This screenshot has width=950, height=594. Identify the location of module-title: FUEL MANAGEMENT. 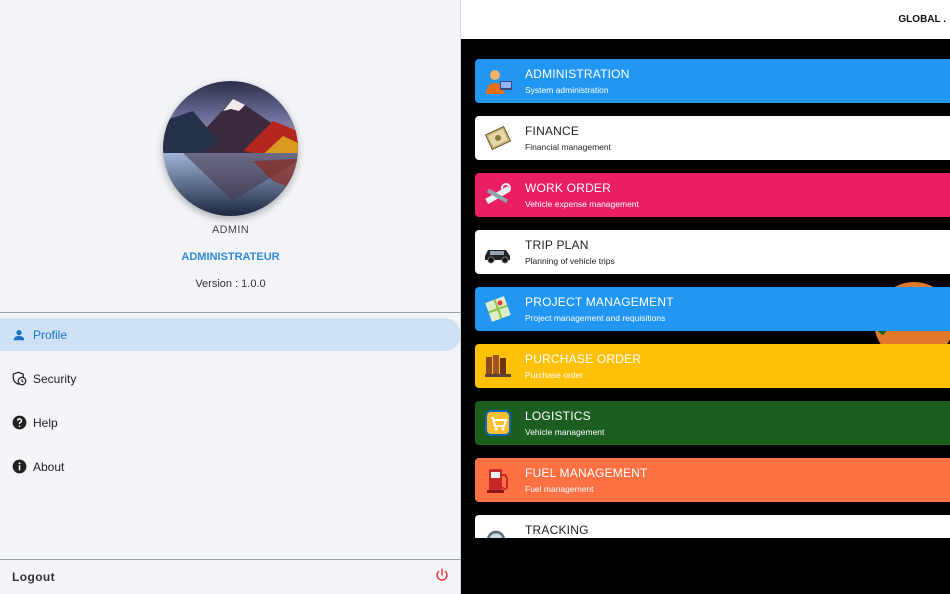
(586, 473).